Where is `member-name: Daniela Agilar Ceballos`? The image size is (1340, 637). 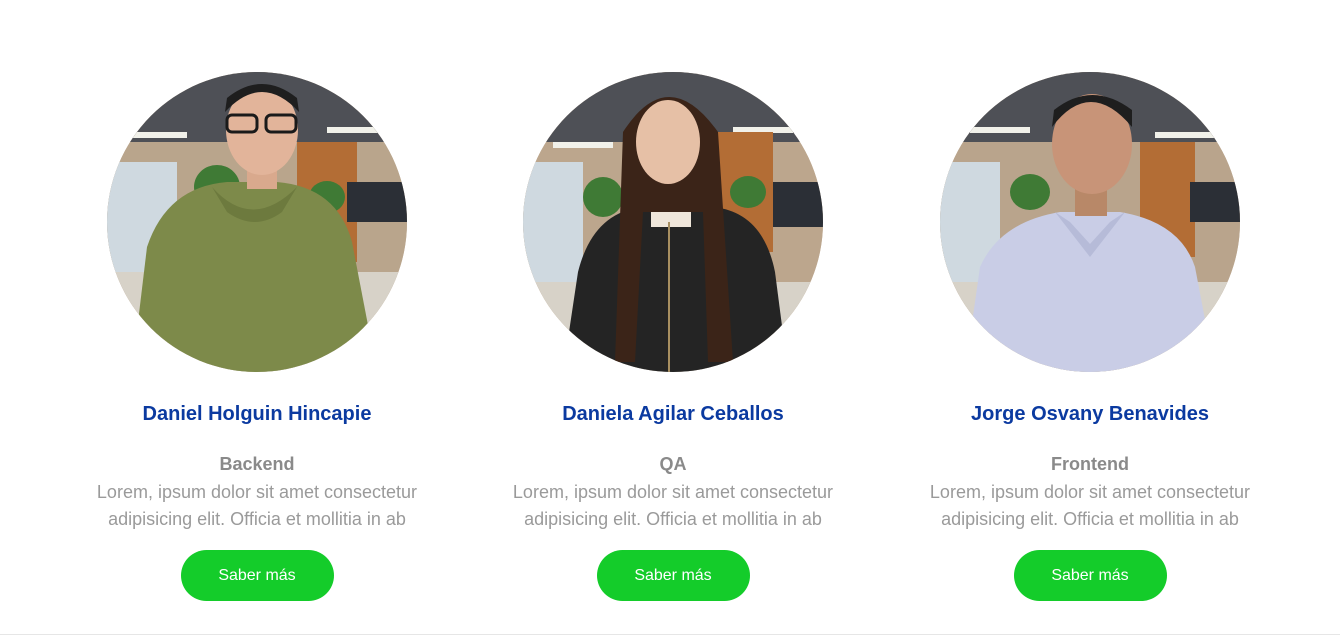
member-name: Daniela Agilar Ceballos is located at coordinates (673, 414).